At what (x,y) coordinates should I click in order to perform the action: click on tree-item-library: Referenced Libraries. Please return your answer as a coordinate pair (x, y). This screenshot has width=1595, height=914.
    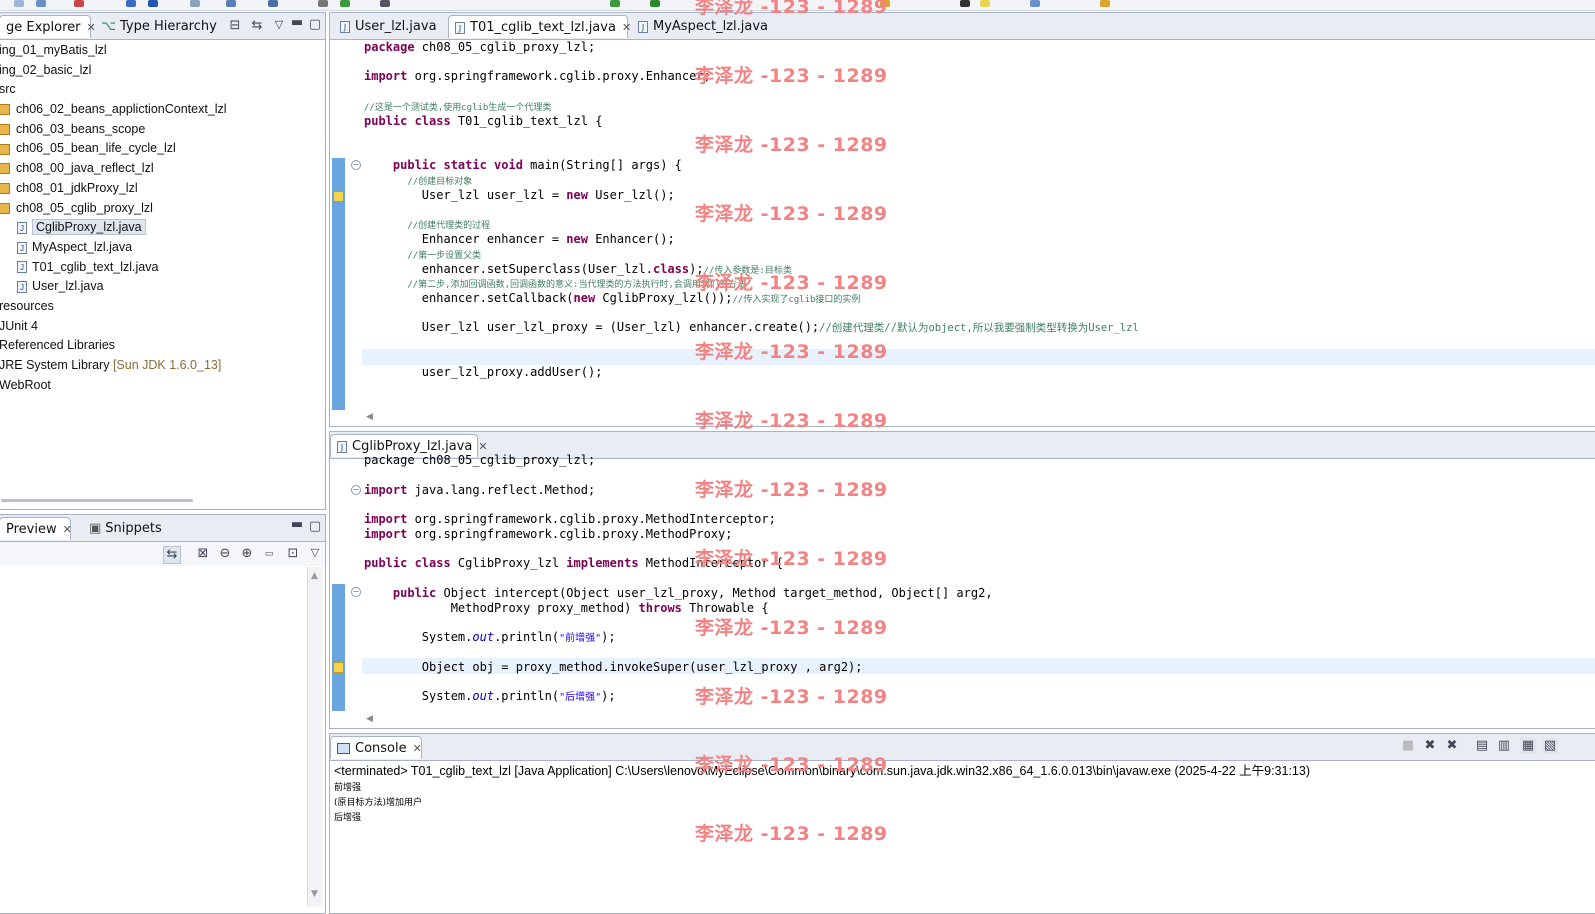
    Looking at the image, I should click on (159, 346).